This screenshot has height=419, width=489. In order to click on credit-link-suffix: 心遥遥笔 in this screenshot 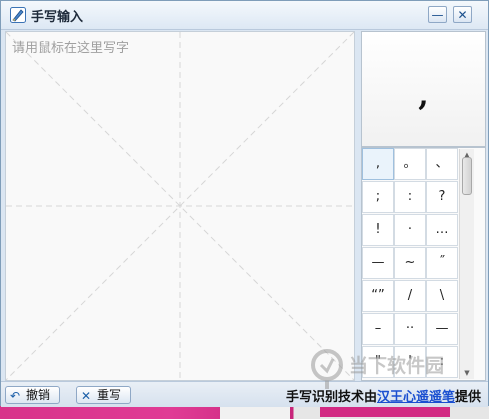, I will do `click(429, 397)`.